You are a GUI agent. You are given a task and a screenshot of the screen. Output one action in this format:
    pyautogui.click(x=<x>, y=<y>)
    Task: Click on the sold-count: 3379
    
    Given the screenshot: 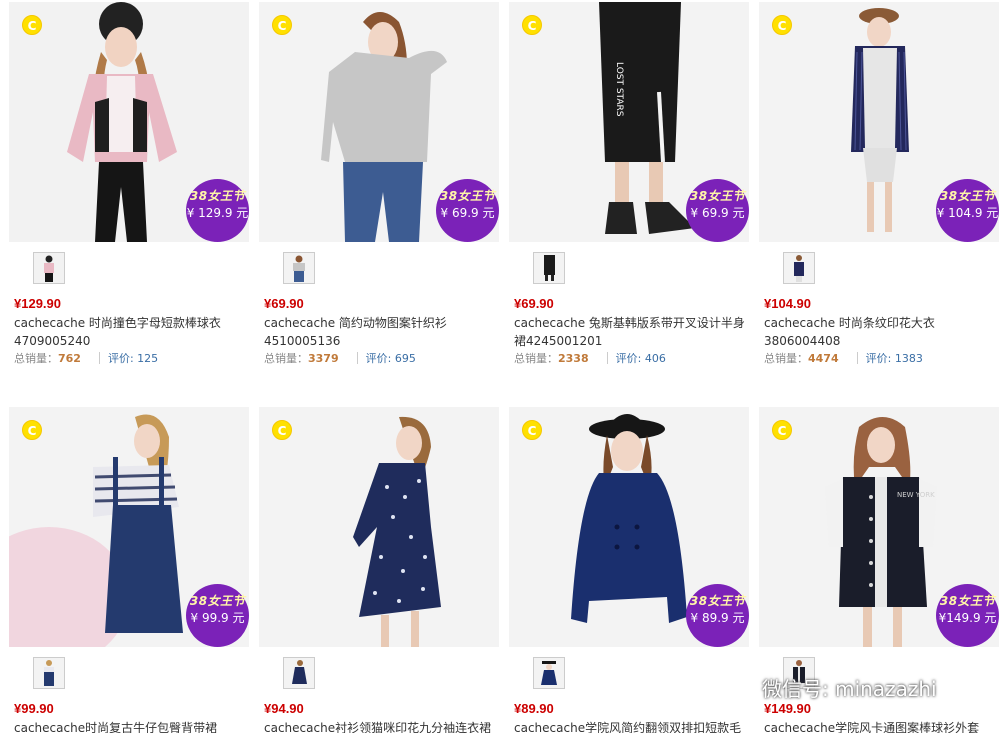 What is the action you would take?
    pyautogui.click(x=323, y=358)
    